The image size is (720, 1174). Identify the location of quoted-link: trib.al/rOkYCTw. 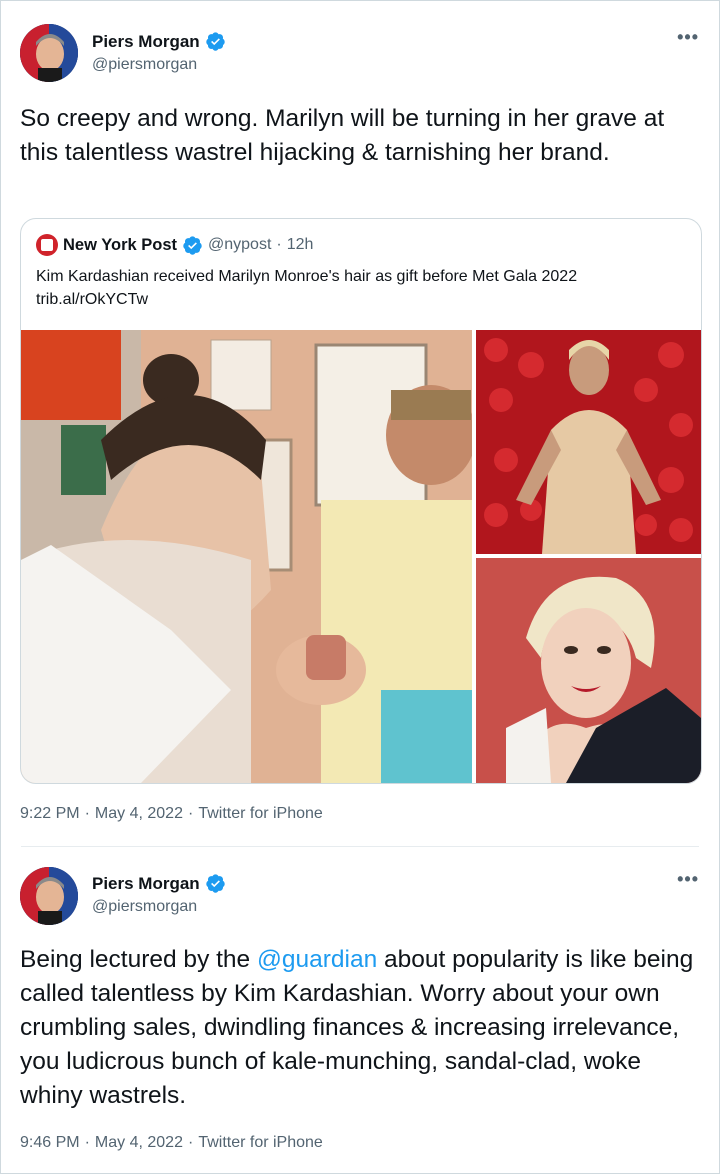
(361, 299).